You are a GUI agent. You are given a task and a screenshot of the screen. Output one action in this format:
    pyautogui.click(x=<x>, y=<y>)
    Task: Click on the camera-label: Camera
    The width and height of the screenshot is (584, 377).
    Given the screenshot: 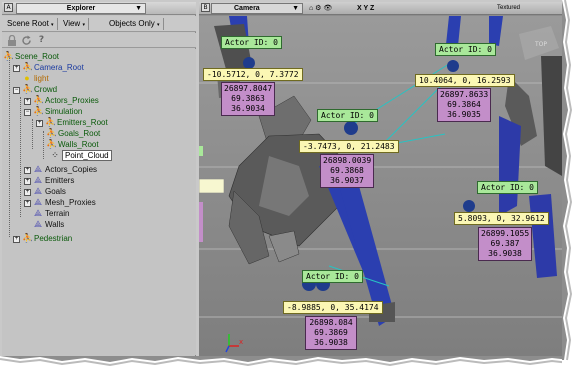 What is the action you would take?
    pyautogui.click(x=247, y=8)
    